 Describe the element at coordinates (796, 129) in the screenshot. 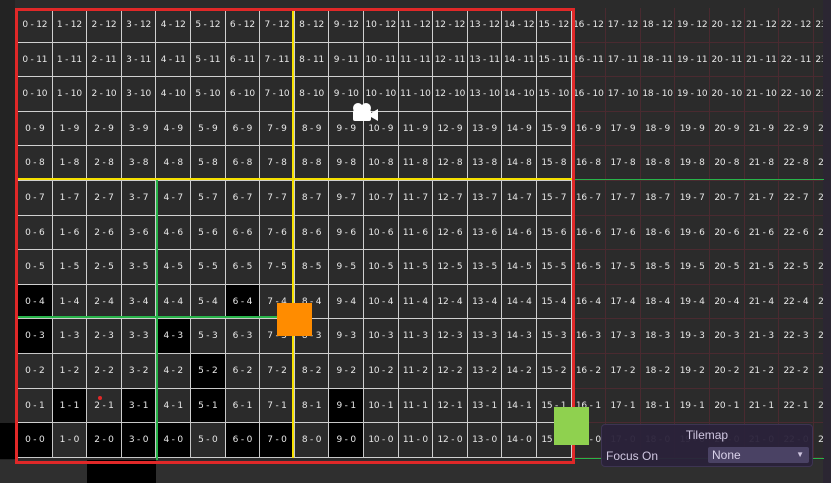

I see `tile-cell: 22 - 9` at that location.